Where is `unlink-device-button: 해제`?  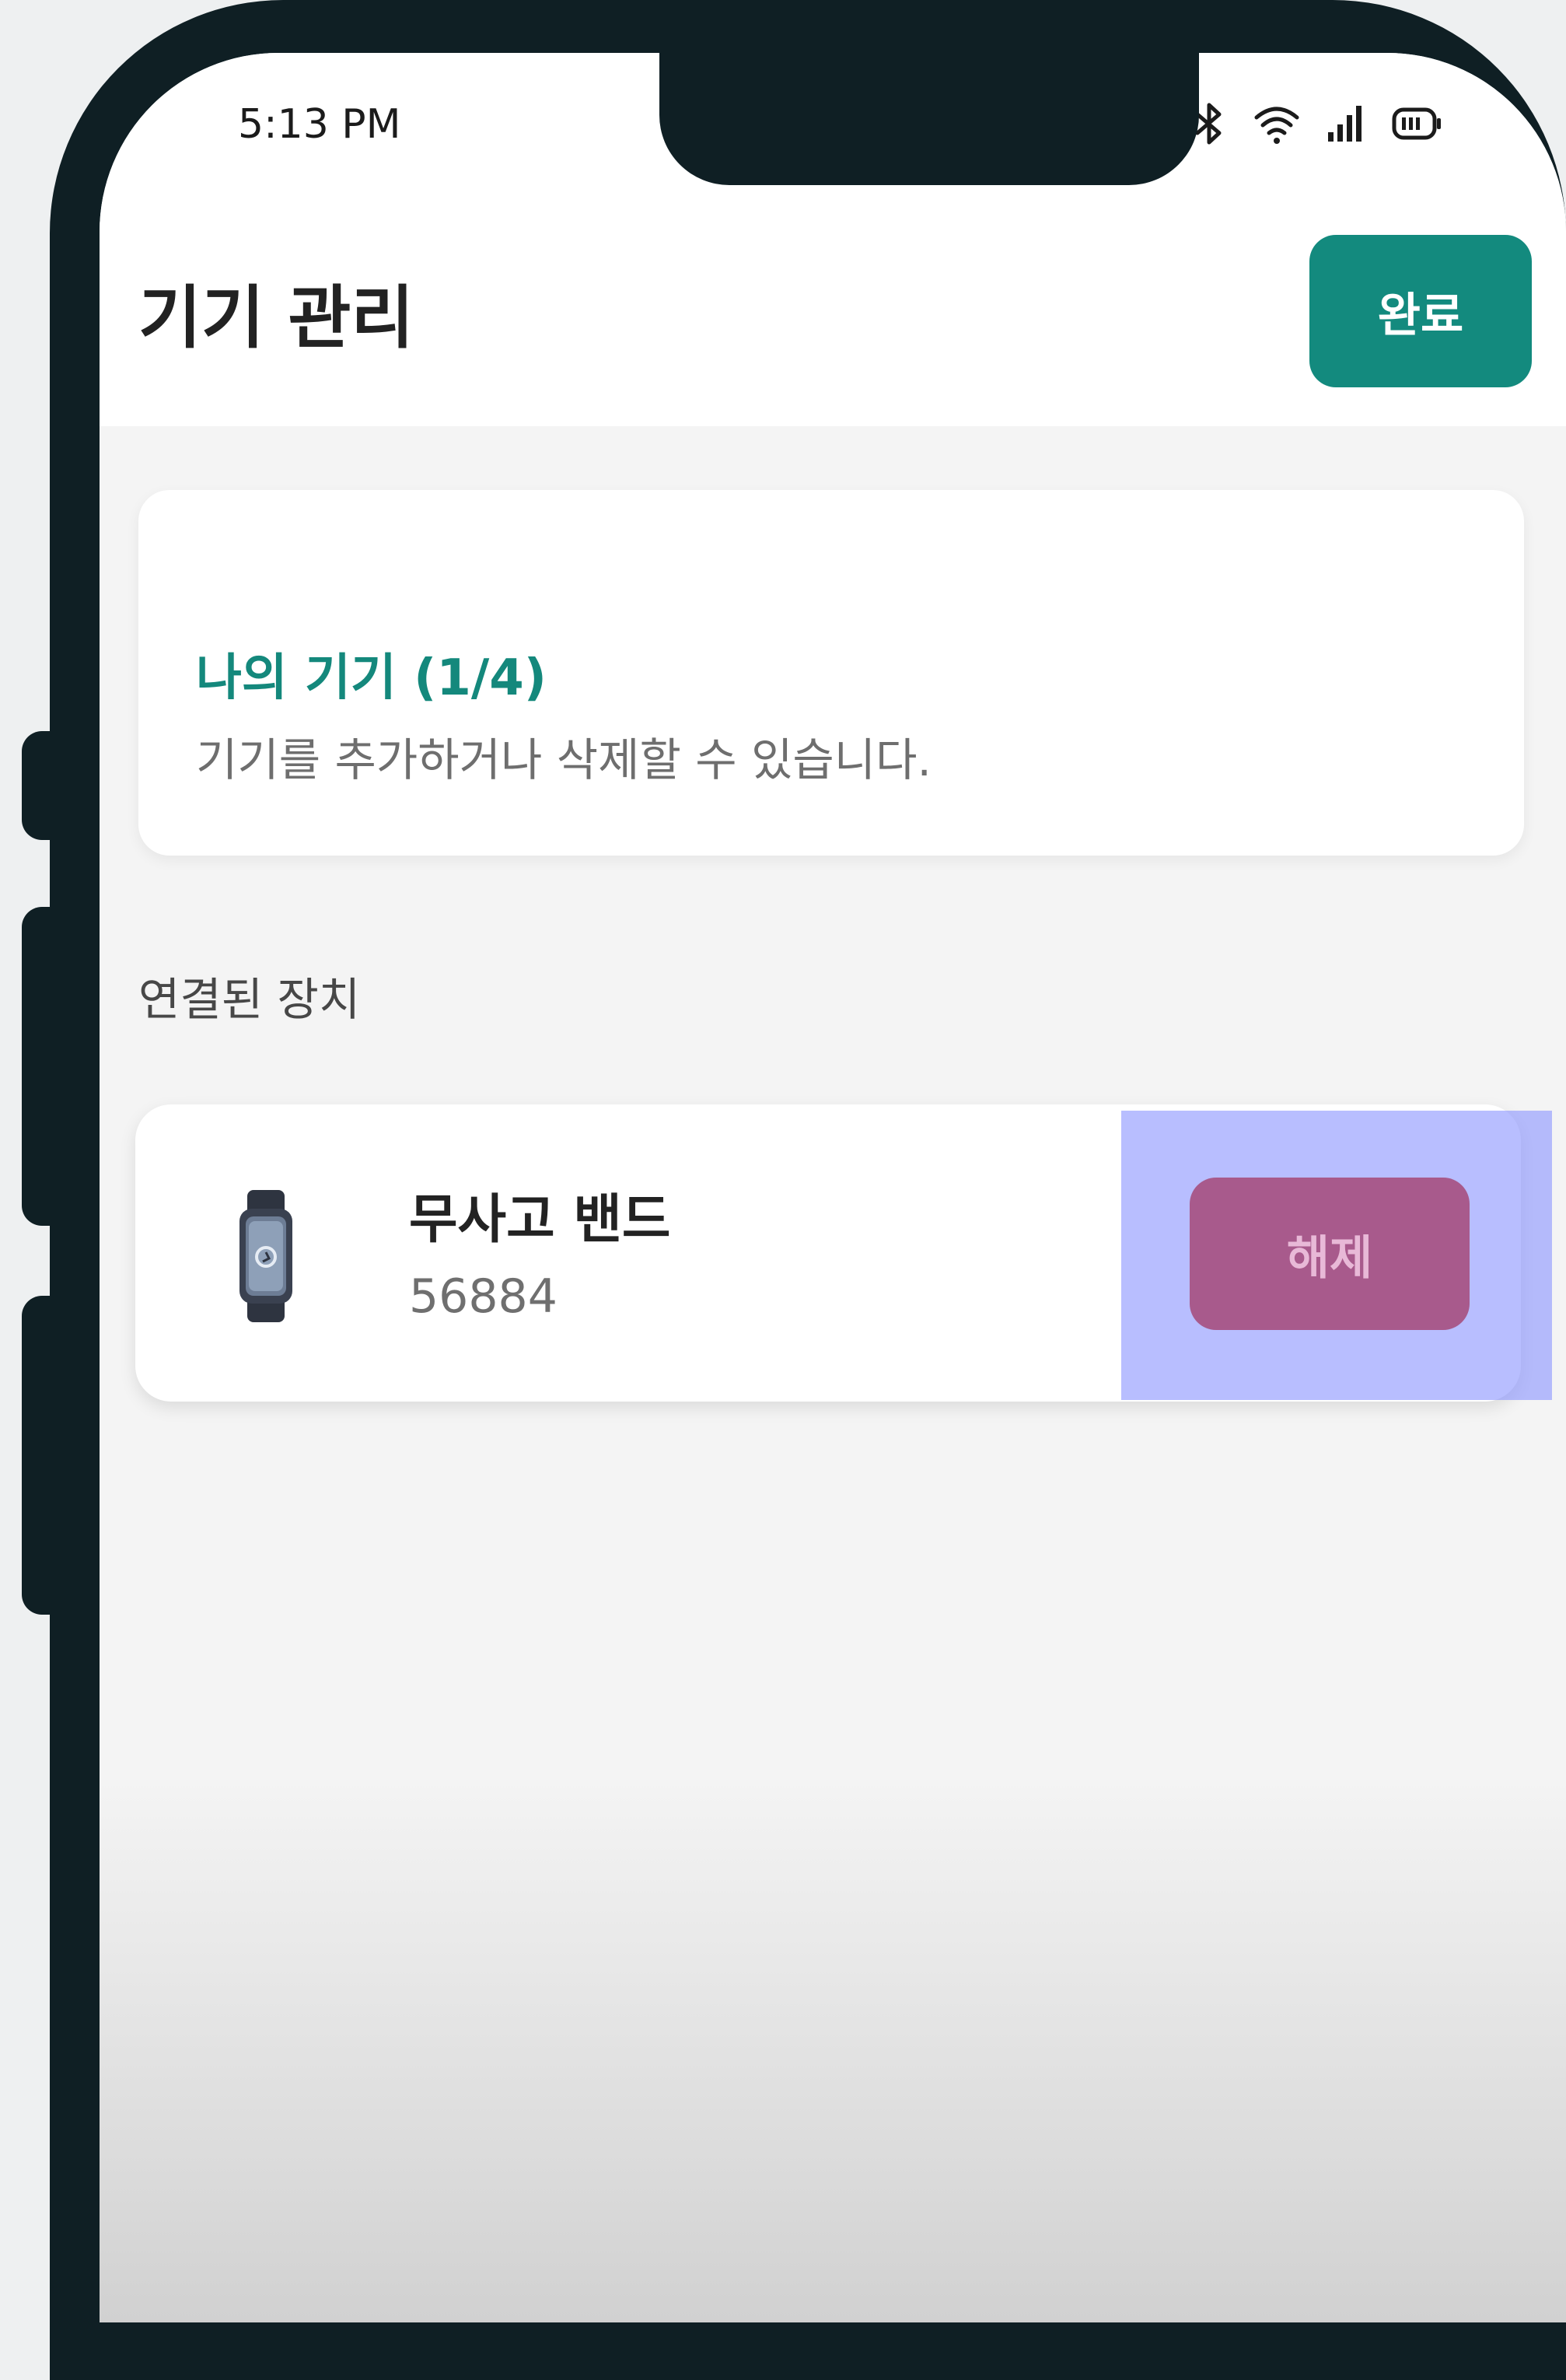 unlink-device-button: 해제 is located at coordinates (1330, 1254).